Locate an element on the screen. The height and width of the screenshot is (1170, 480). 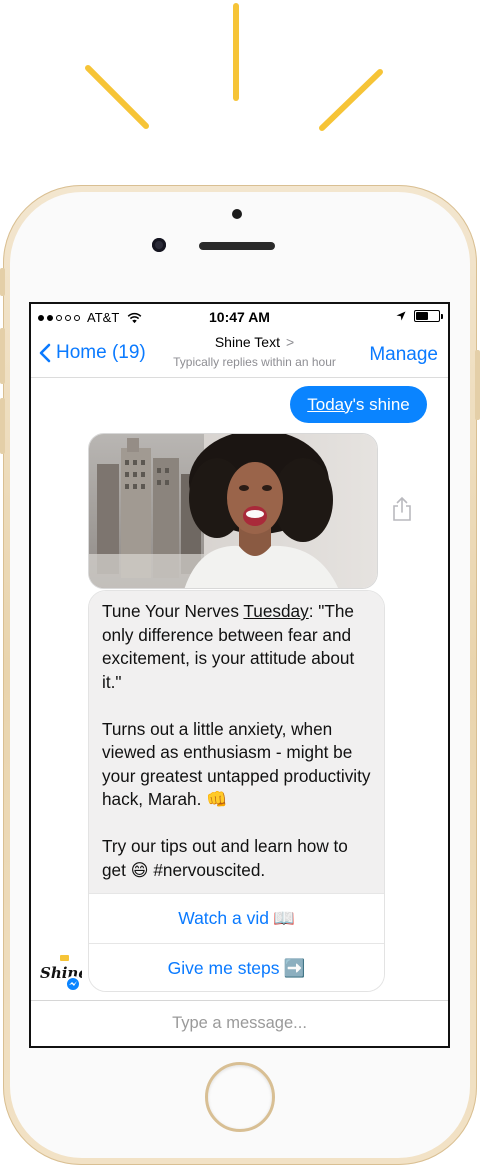
outgoing-message-bubble: Today's shine is located at coordinates (358, 404).